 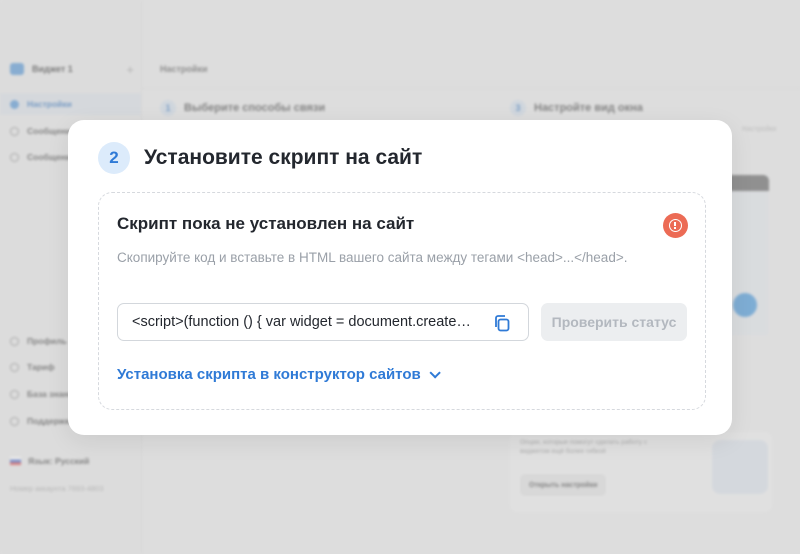 What do you see at coordinates (114, 158) in the screenshot?
I see `step-number-badge: 2` at bounding box center [114, 158].